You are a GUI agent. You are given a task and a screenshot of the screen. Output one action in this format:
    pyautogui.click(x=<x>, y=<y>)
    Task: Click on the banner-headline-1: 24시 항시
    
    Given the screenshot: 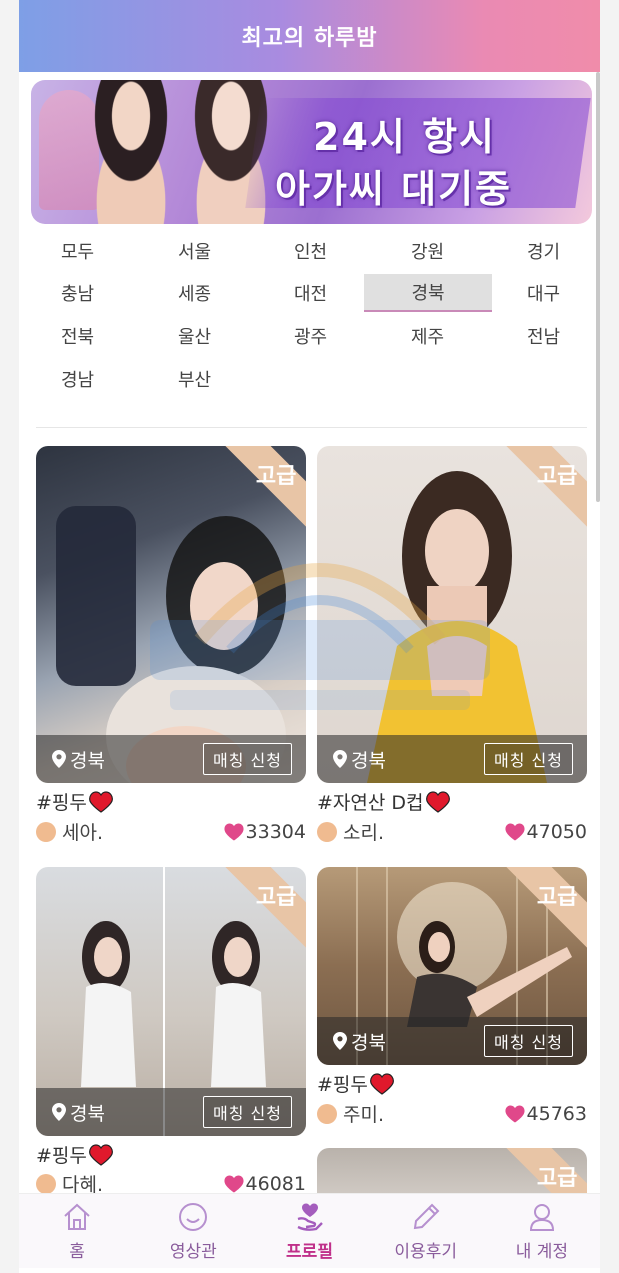 What is the action you would take?
    pyautogui.click(x=404, y=137)
    